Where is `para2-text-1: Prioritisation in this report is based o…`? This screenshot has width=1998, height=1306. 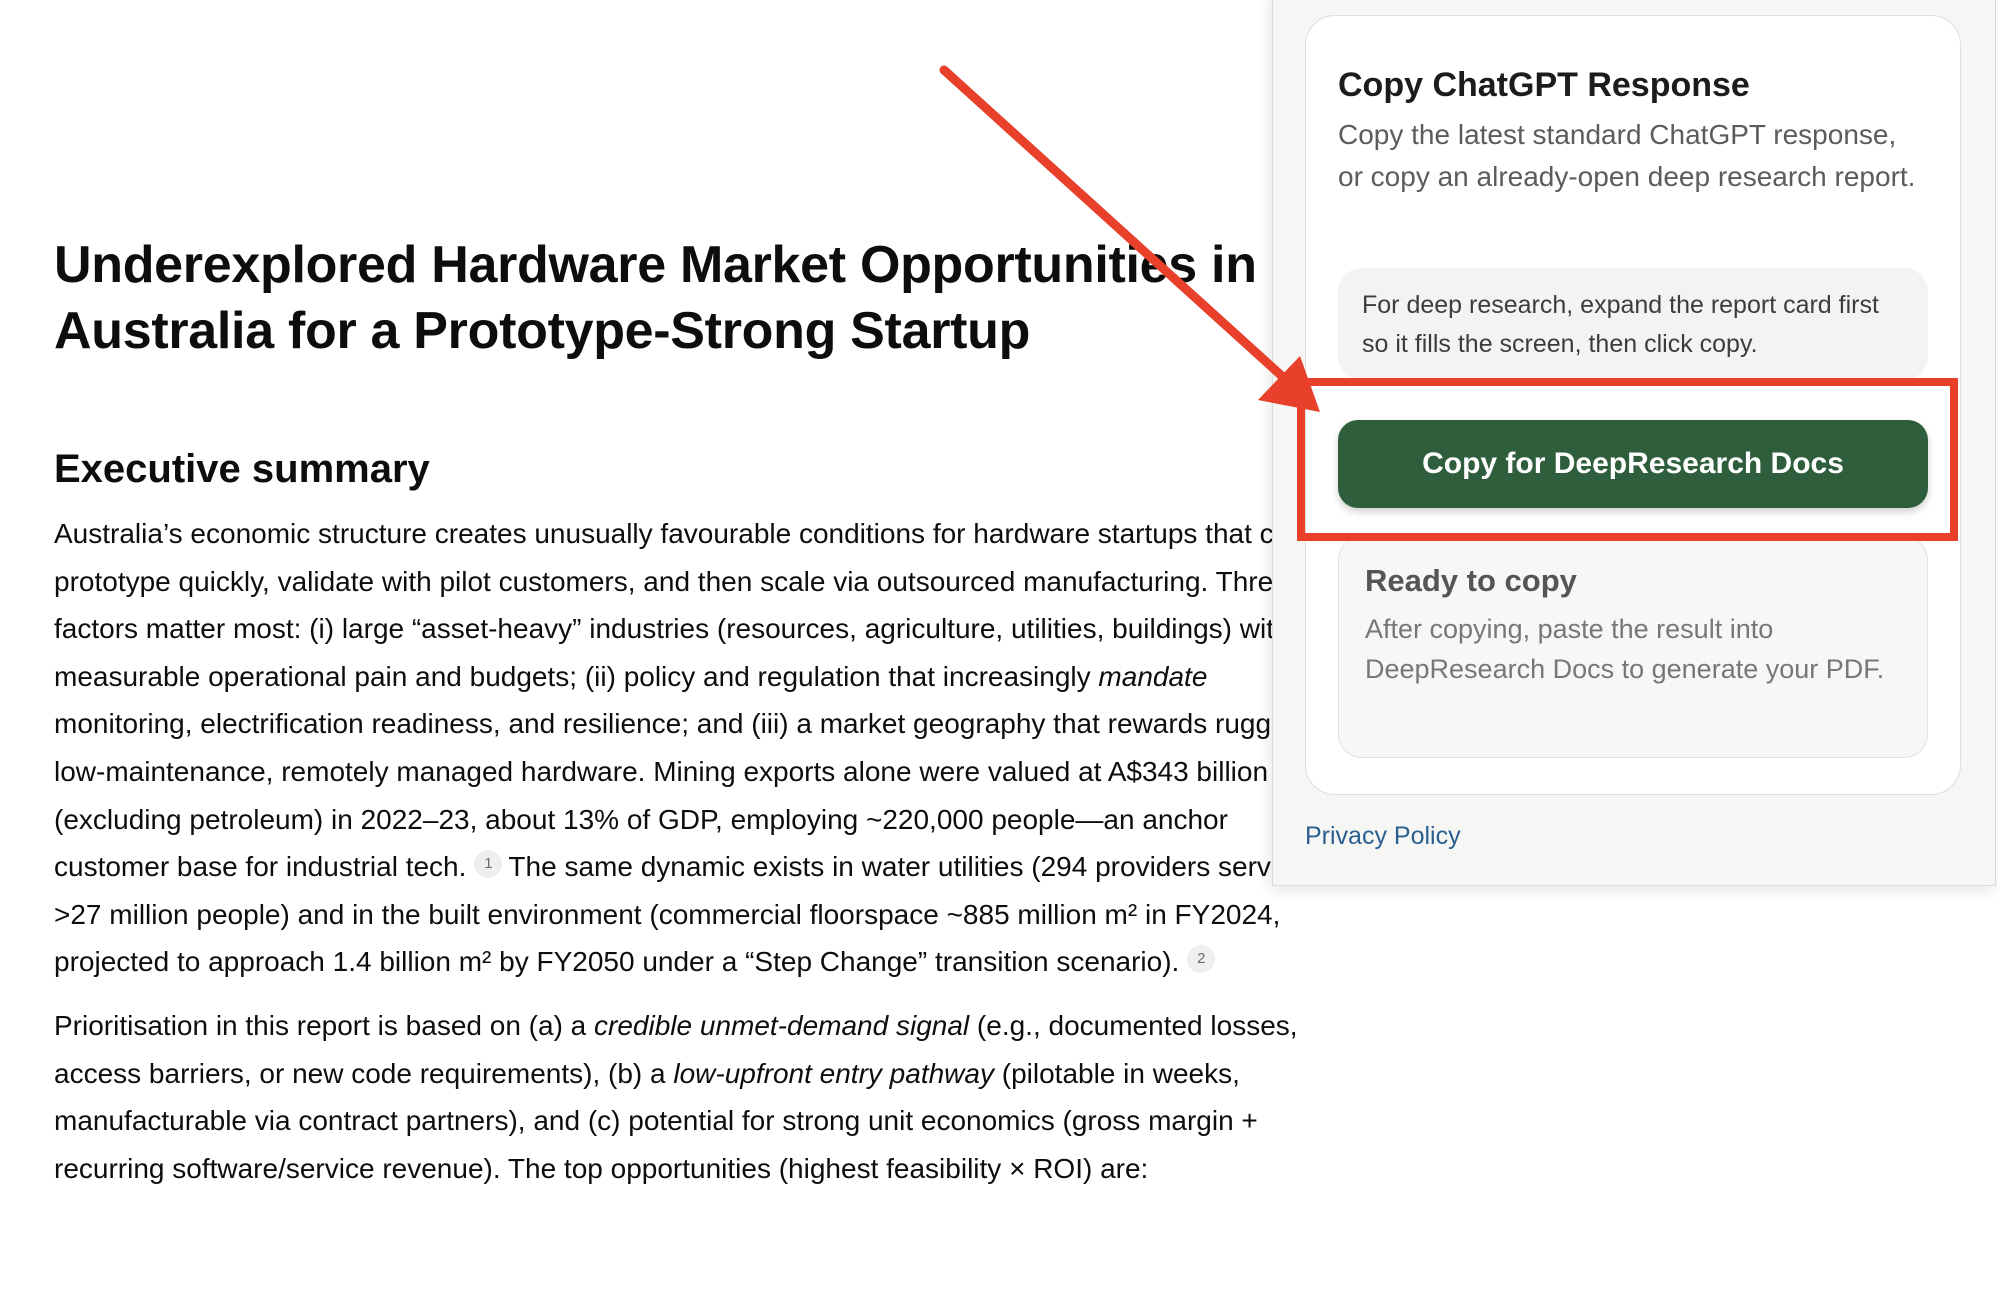 para2-text-1: Prioritisation in this report is based o… is located at coordinates (324, 1025).